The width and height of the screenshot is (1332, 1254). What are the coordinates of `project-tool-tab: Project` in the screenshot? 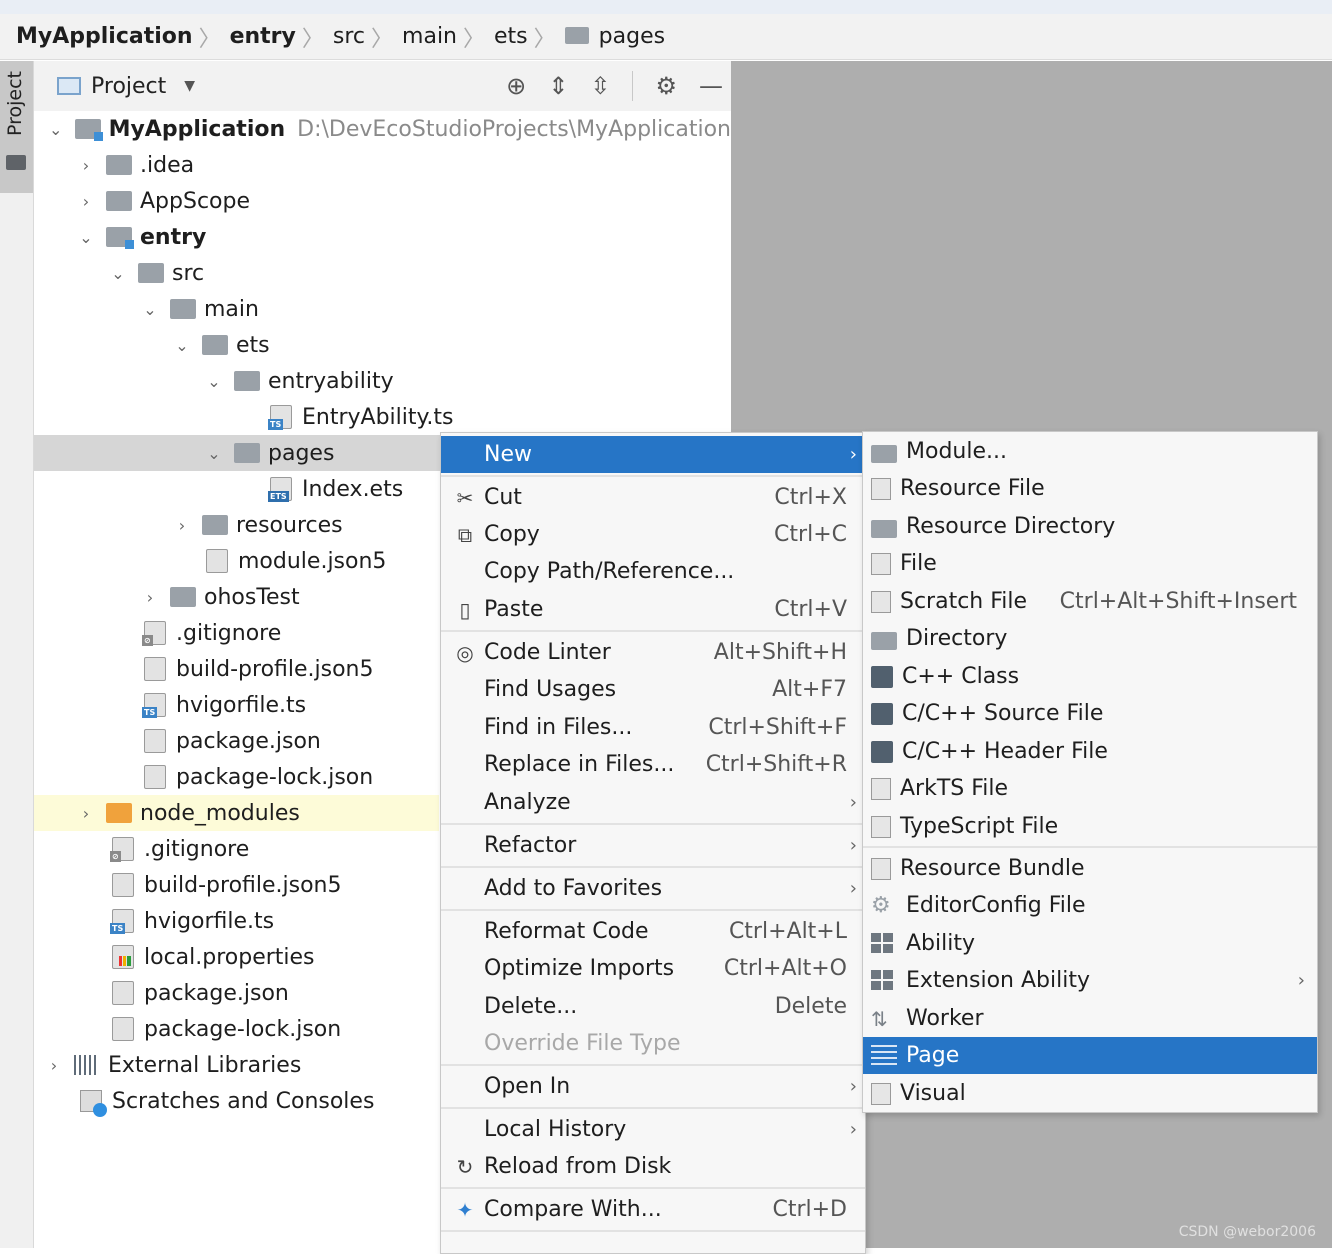 It's located at (16, 127).